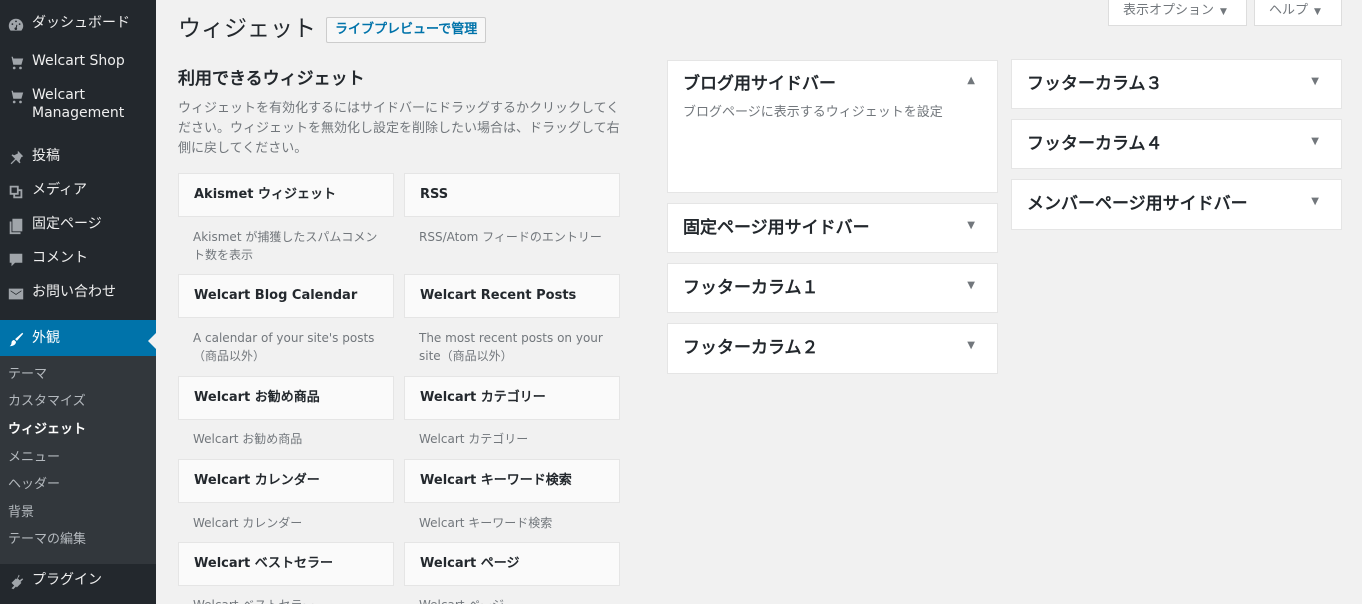  I want to click on menu-label: 投稿, so click(46, 156).